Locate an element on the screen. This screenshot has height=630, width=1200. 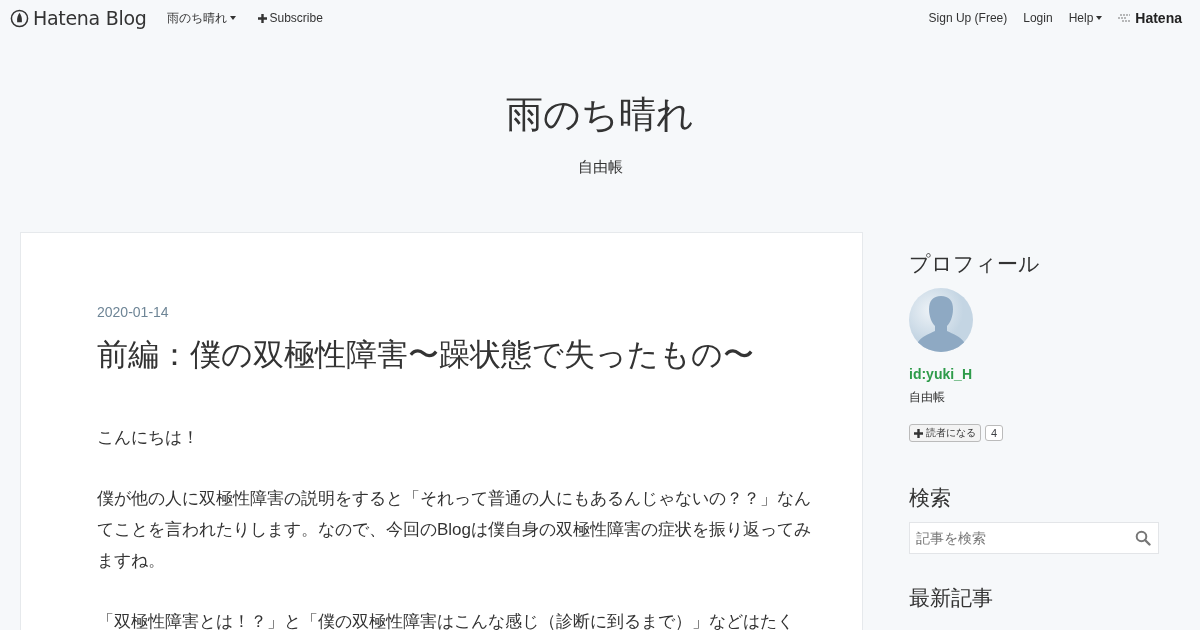
paragraph: こんにちは！ is located at coordinates (148, 438).